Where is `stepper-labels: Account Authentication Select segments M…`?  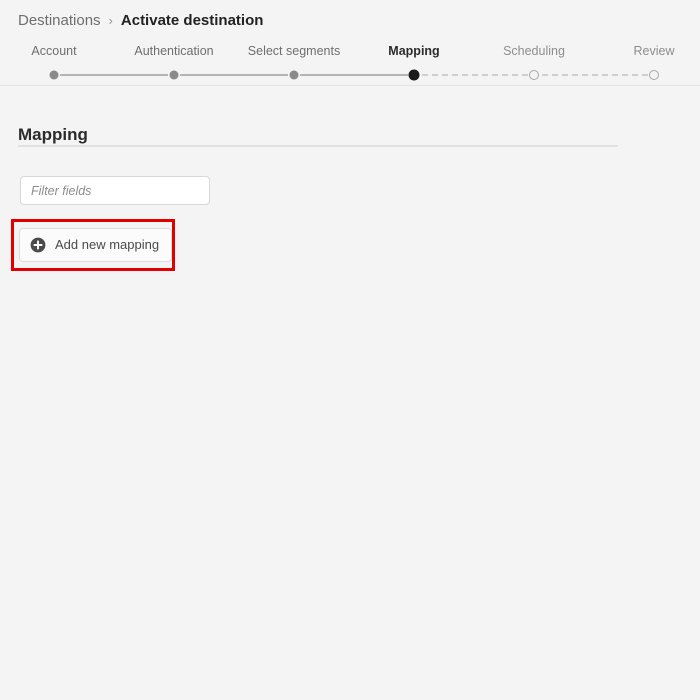 stepper-labels: Account Authentication Select segments M… is located at coordinates (350, 52).